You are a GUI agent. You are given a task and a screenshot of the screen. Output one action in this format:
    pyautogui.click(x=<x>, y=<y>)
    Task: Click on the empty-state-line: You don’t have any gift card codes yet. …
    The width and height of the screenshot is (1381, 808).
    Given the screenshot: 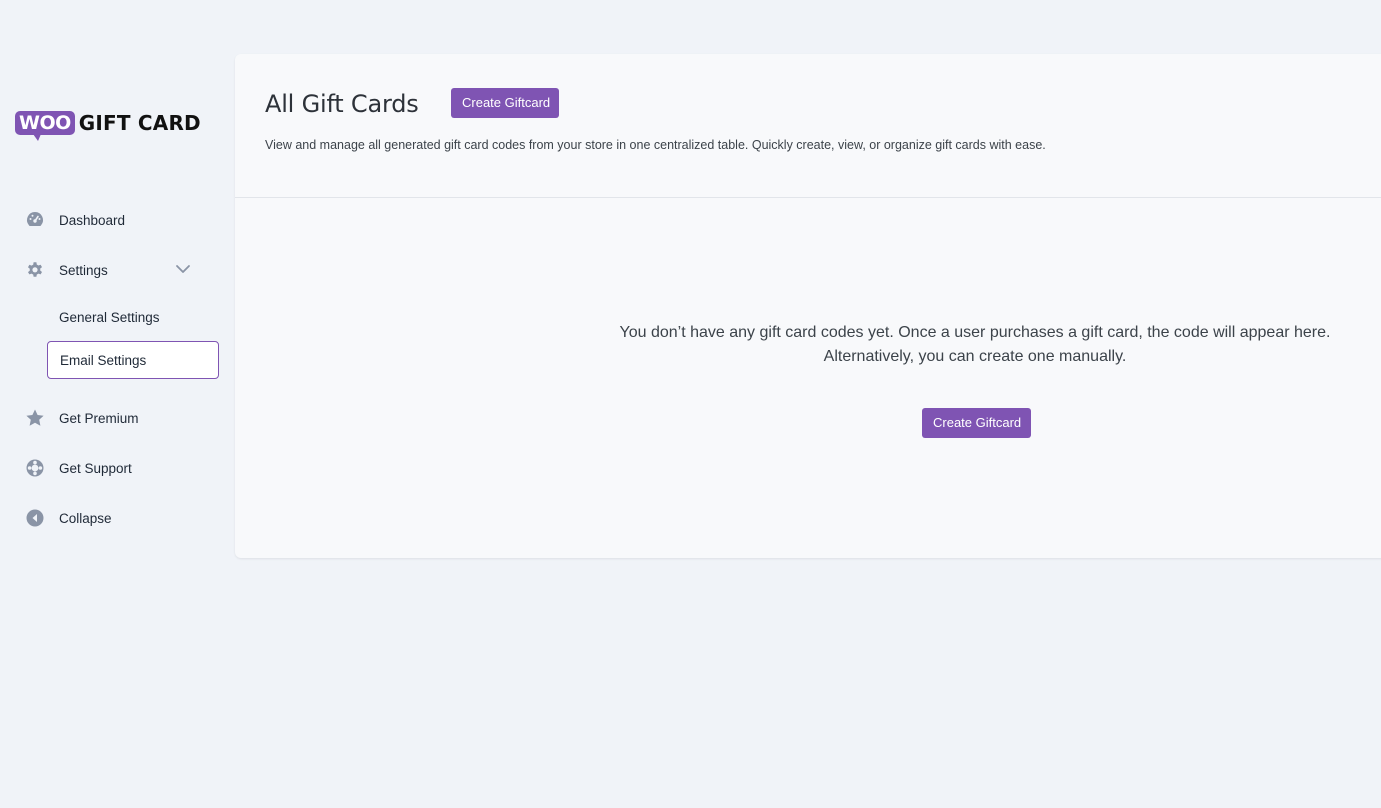 What is the action you would take?
    pyautogui.click(x=975, y=332)
    